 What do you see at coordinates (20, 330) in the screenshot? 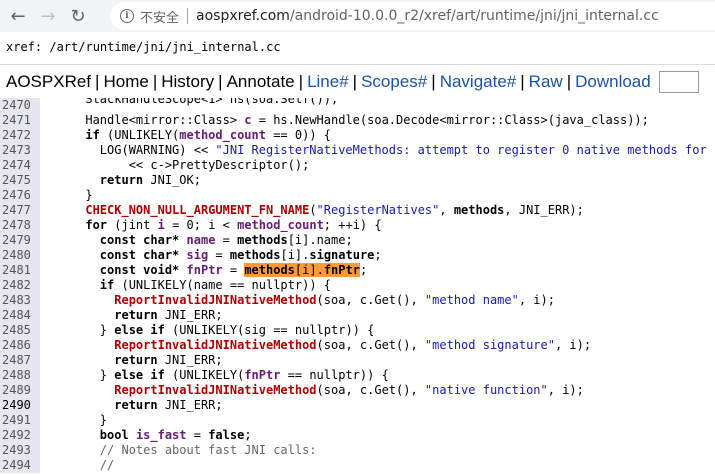
I see `line-number: 2485` at bounding box center [20, 330].